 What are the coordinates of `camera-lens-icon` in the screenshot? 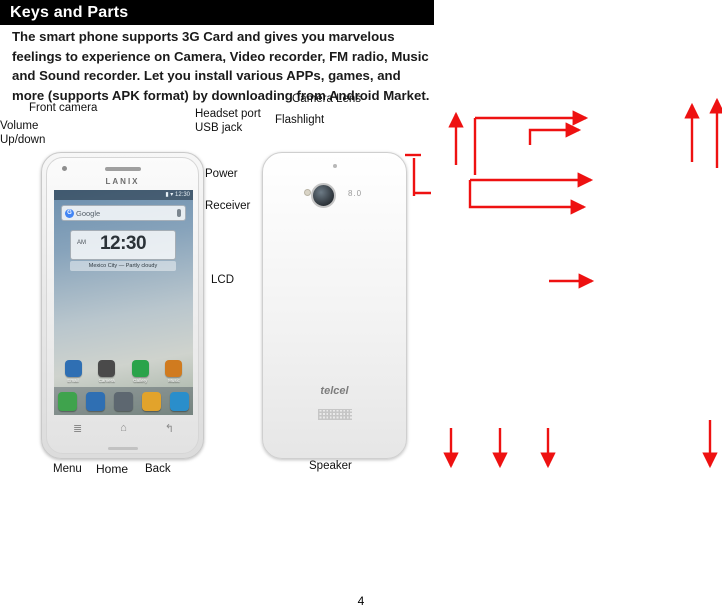 It's located at (323, 195).